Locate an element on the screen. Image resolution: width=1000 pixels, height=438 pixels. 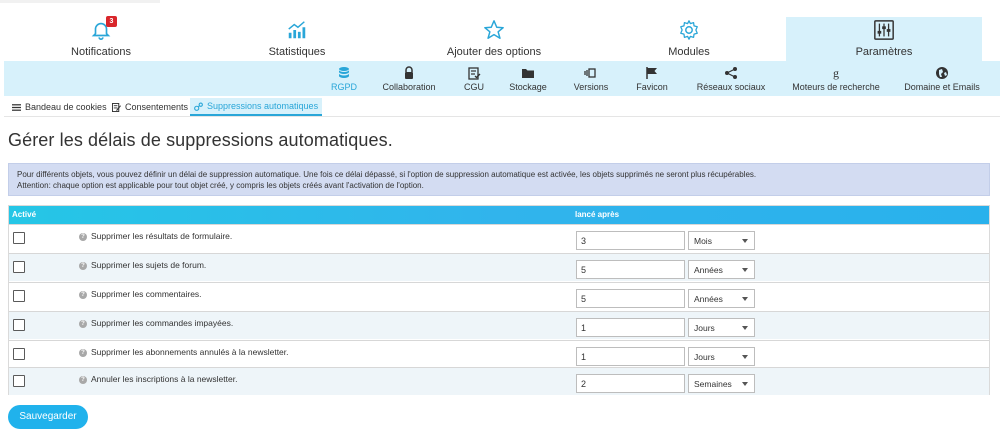
subtab-label: Collaboration is located at coordinates (409, 87).